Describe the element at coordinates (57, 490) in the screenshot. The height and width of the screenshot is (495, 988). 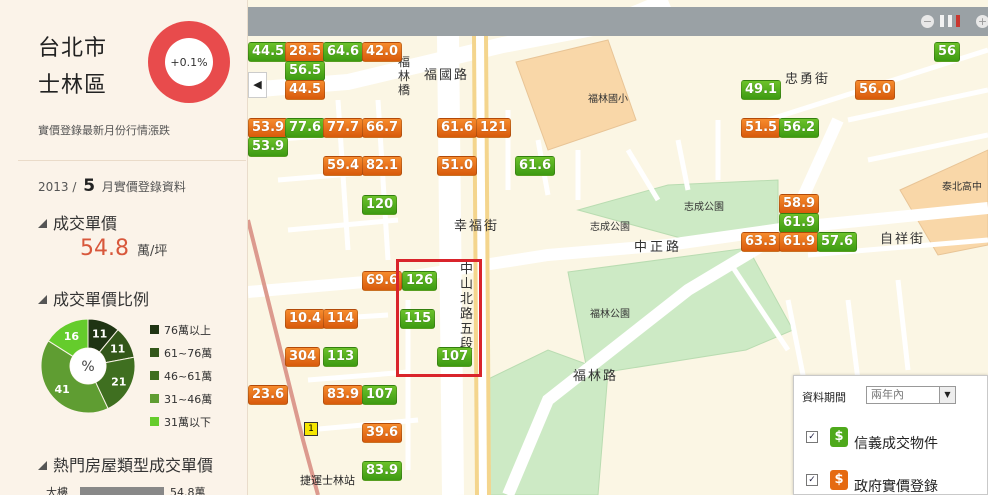
I see `popular-row-label: 大樓` at that location.